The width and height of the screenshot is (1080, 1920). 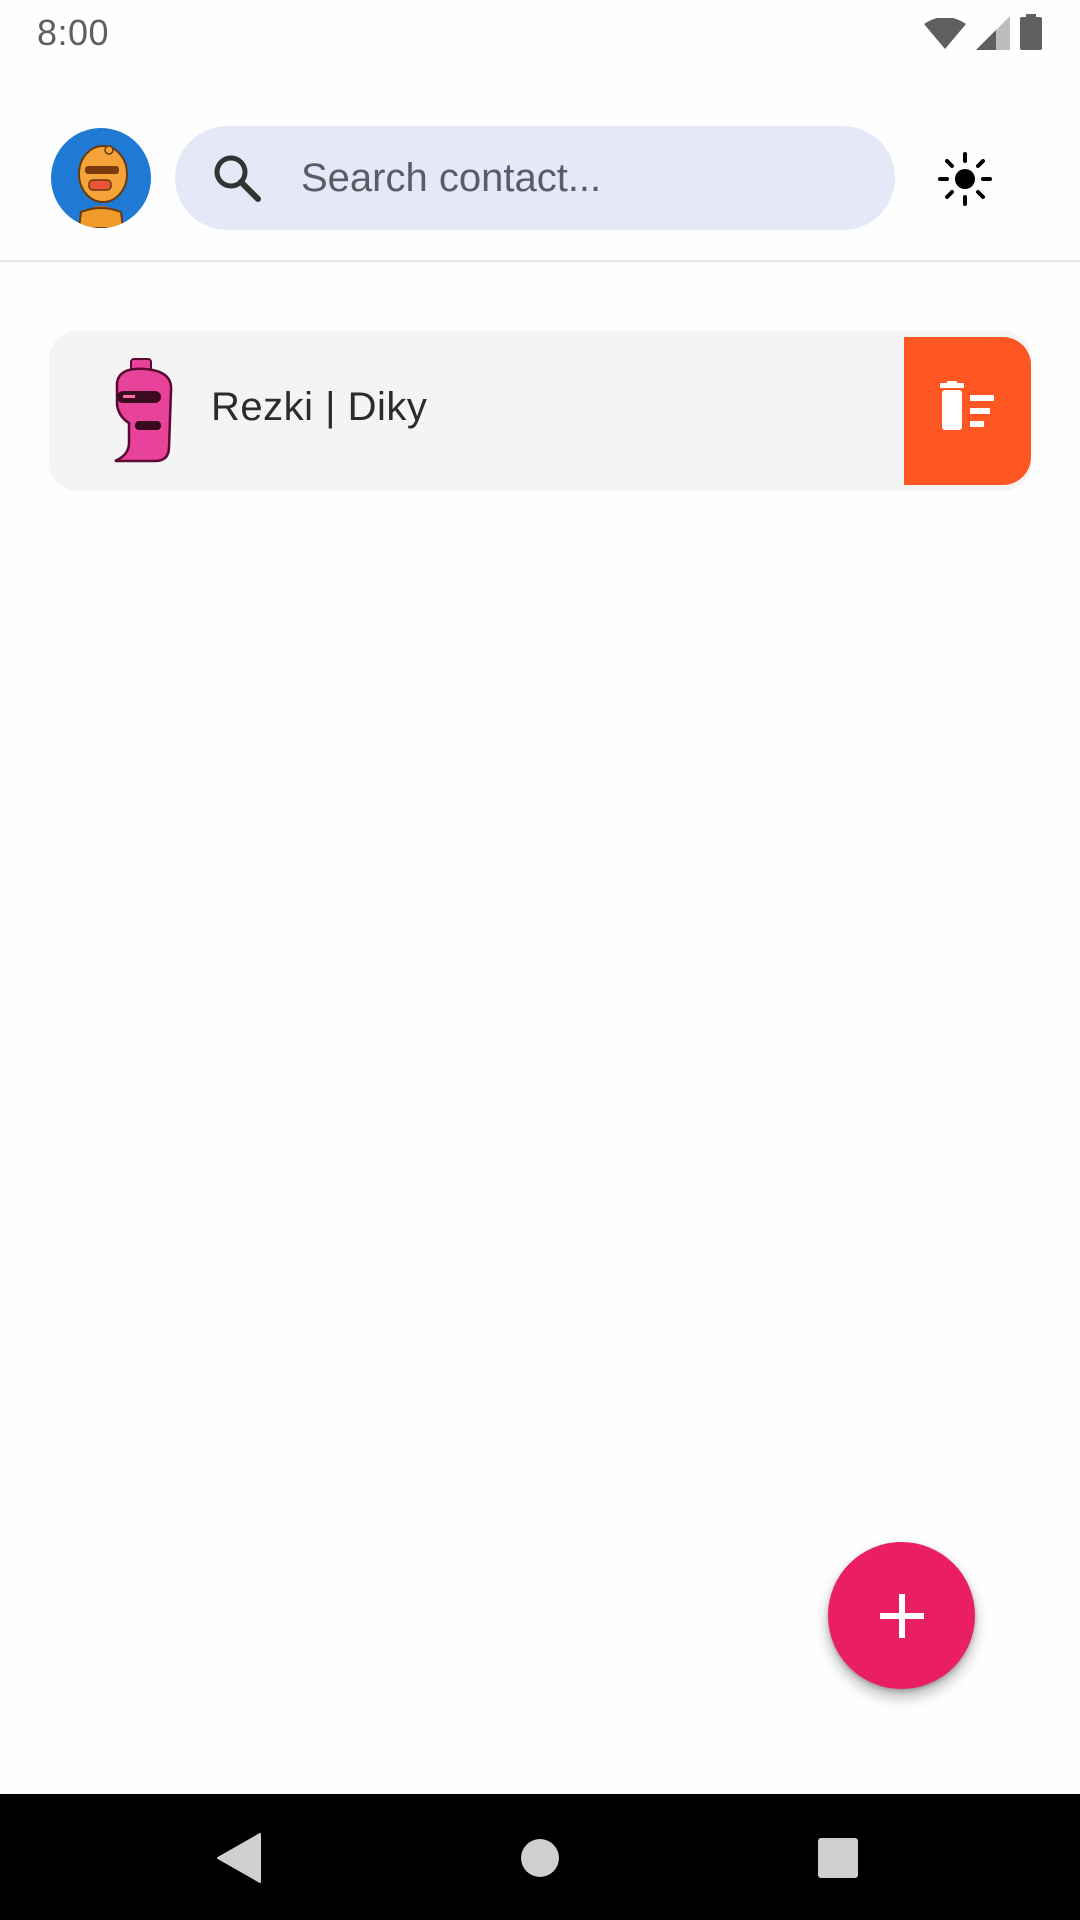 I want to click on search-icon, so click(x=237, y=178).